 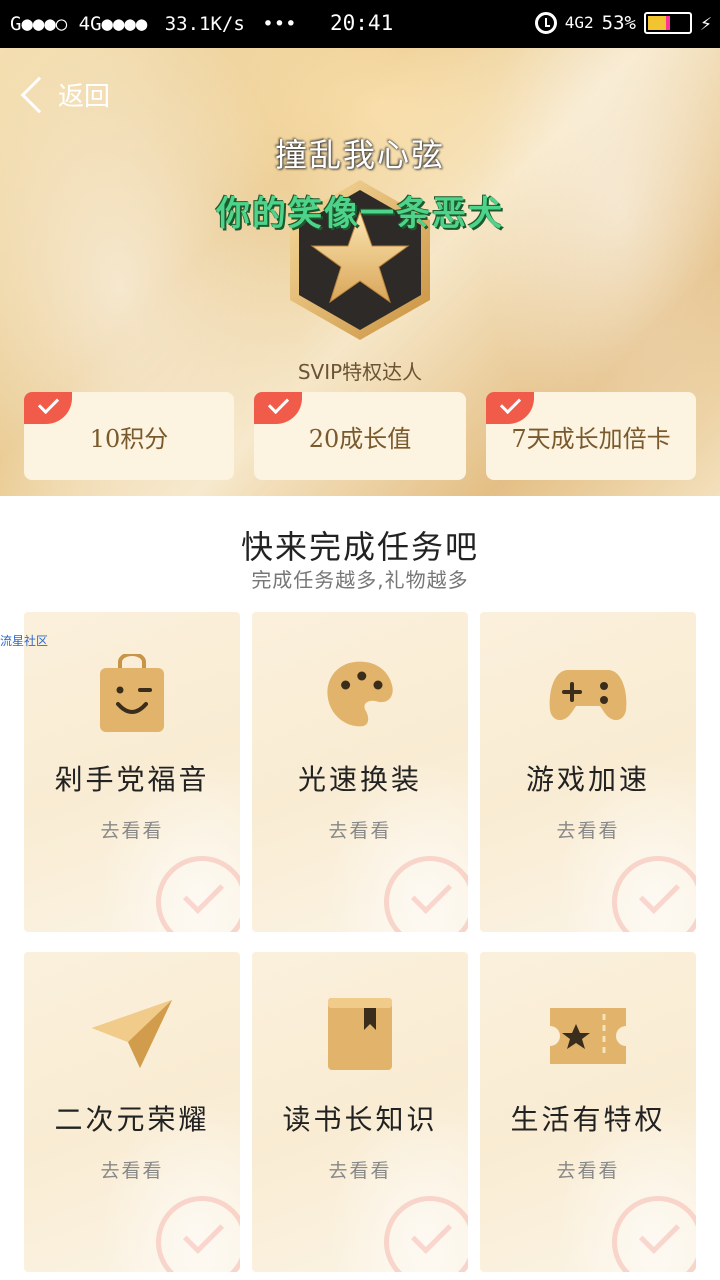 I want to click on task-title: 生活有特权, so click(x=588, y=1119).